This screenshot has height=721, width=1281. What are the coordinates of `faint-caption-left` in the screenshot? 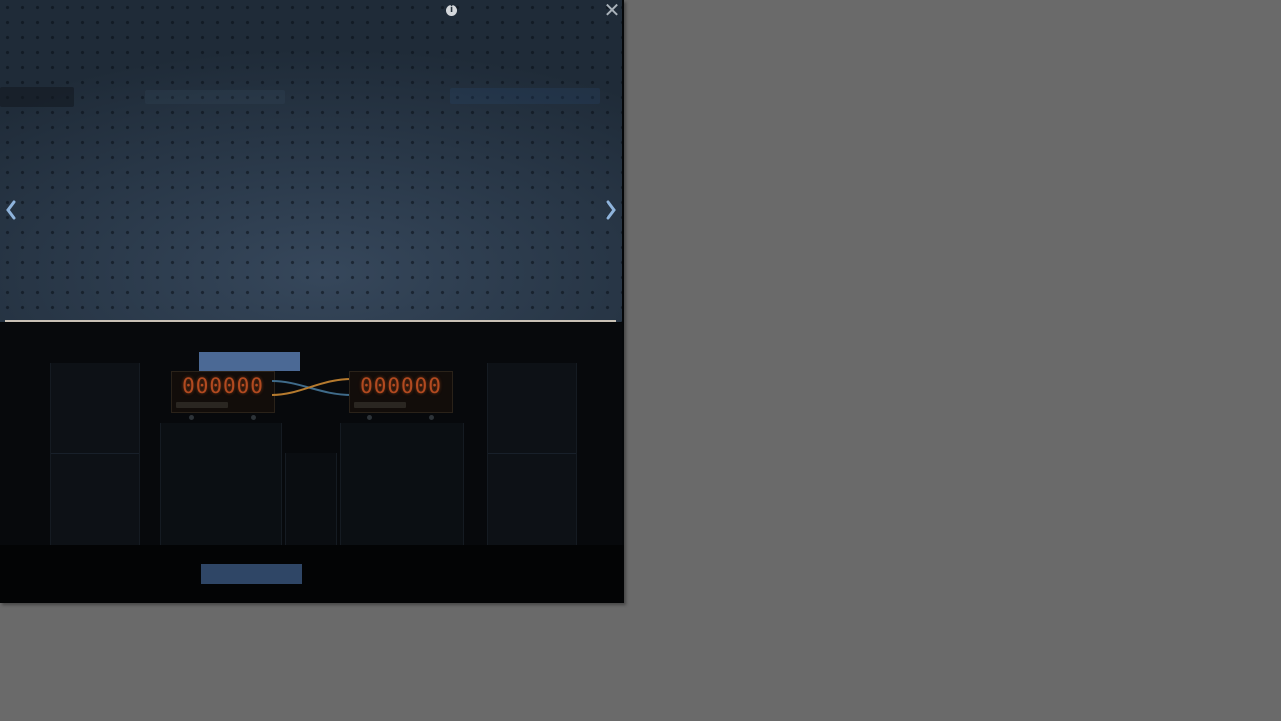 It's located at (37, 97).